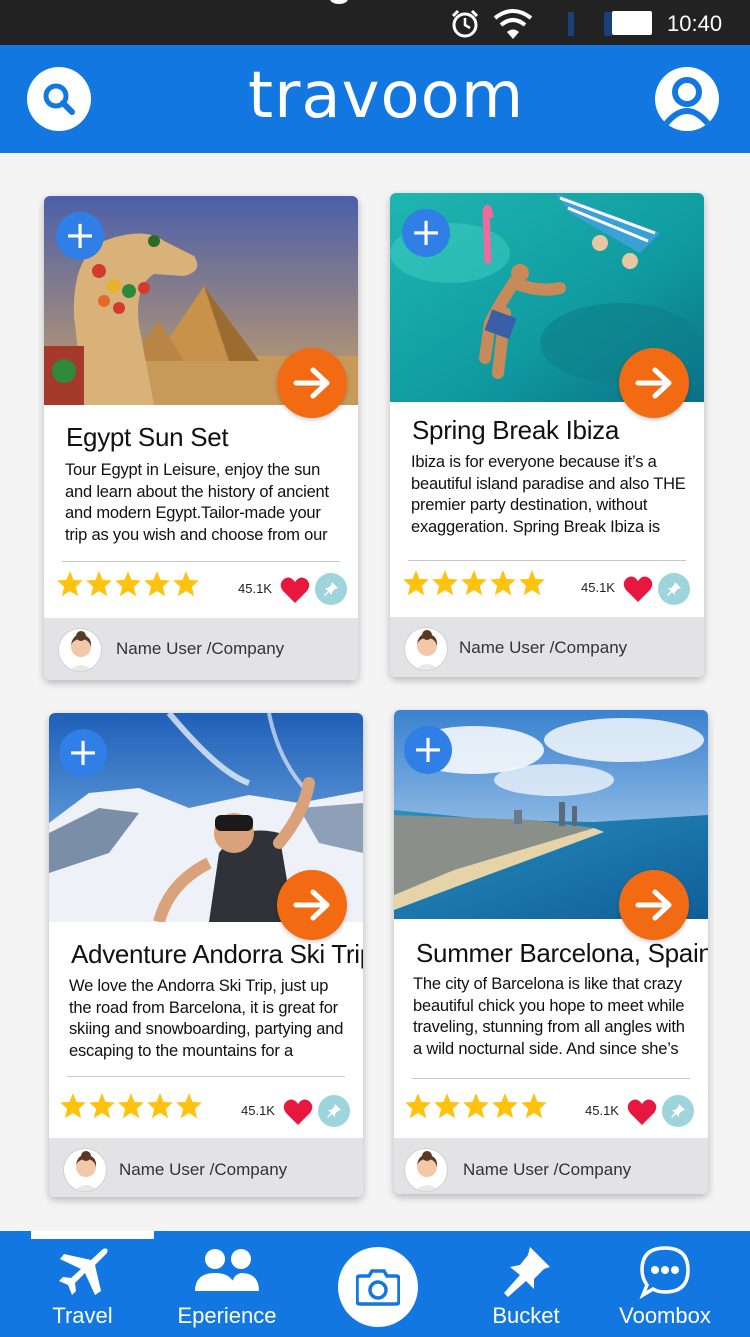 Image resolution: width=750 pixels, height=1337 pixels. Describe the element at coordinates (82, 1284) in the screenshot. I see `nav-travel: Travel` at that location.